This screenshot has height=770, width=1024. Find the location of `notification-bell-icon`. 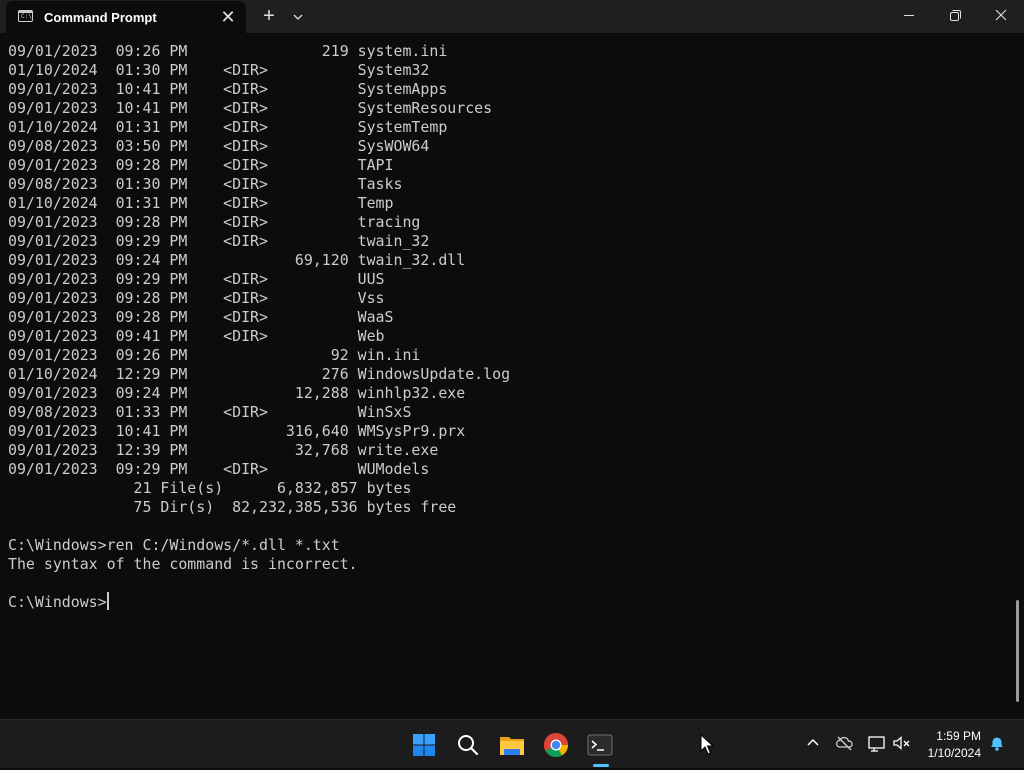

notification-bell-icon is located at coordinates (997, 744).